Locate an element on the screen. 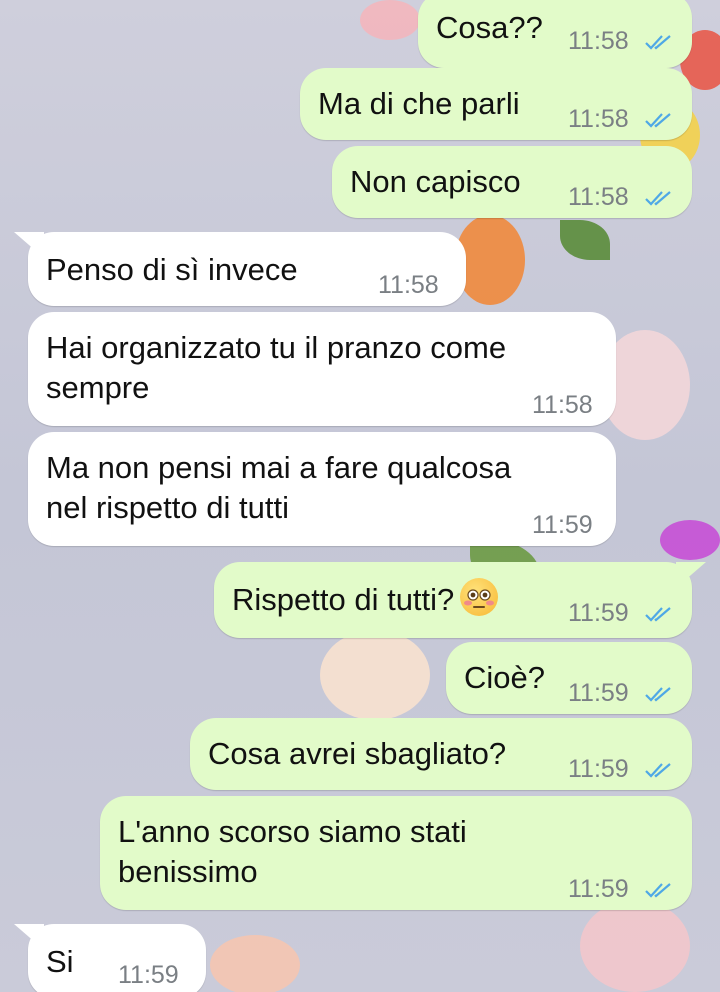  message-bubble-outgoing: Cosa?? 11:58 is located at coordinates (555, 34).